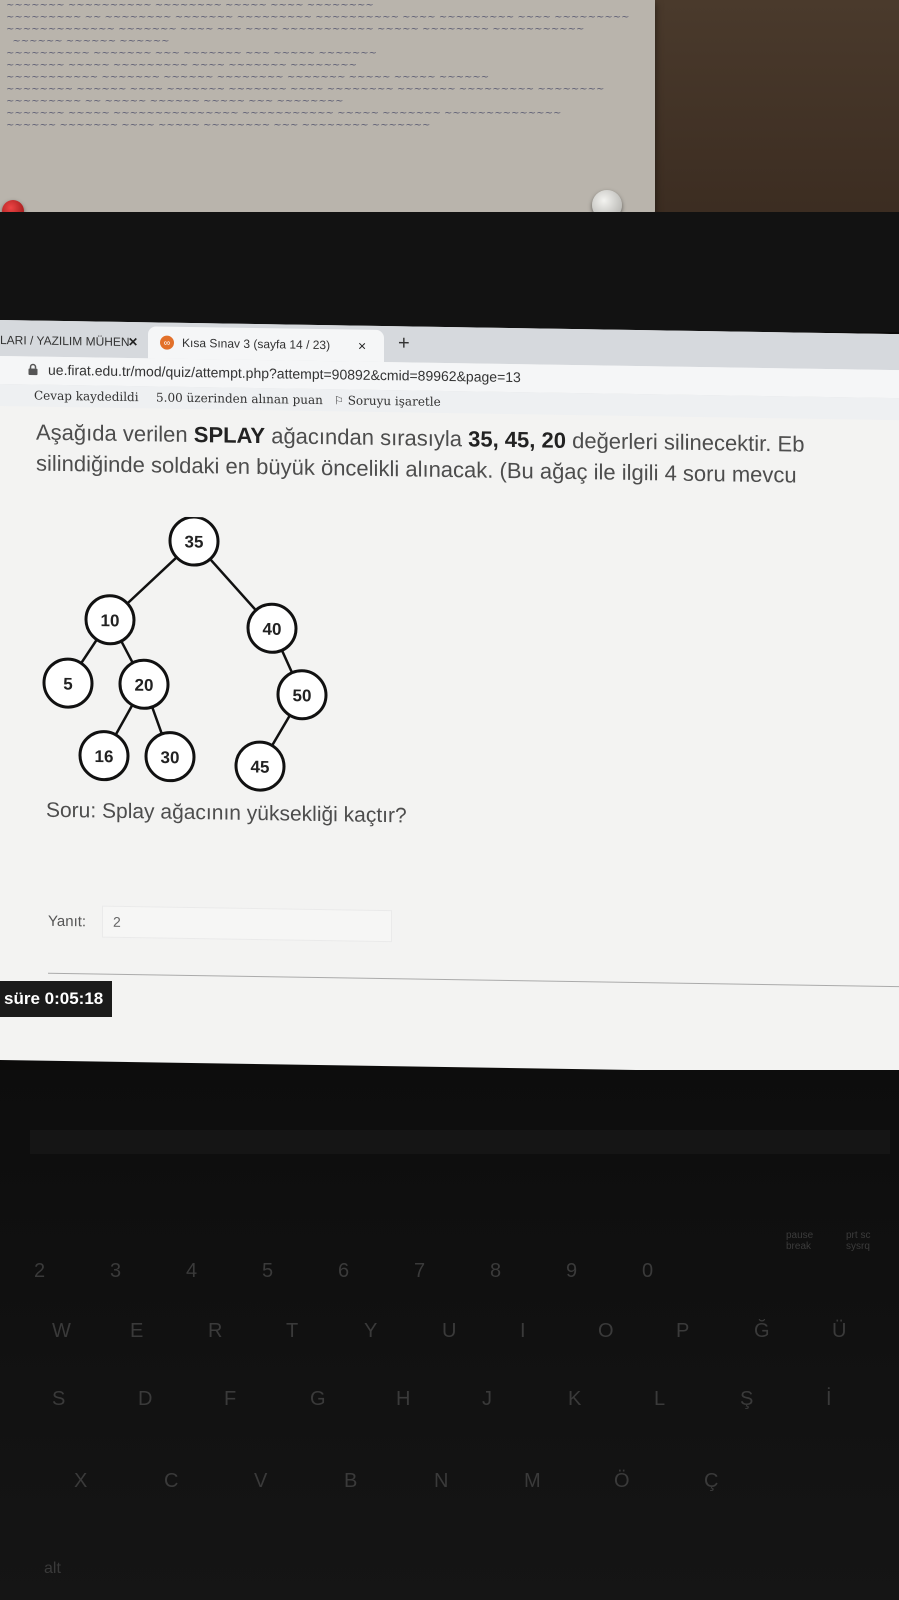  I want to click on tree-node-35: 35, so click(194, 541).